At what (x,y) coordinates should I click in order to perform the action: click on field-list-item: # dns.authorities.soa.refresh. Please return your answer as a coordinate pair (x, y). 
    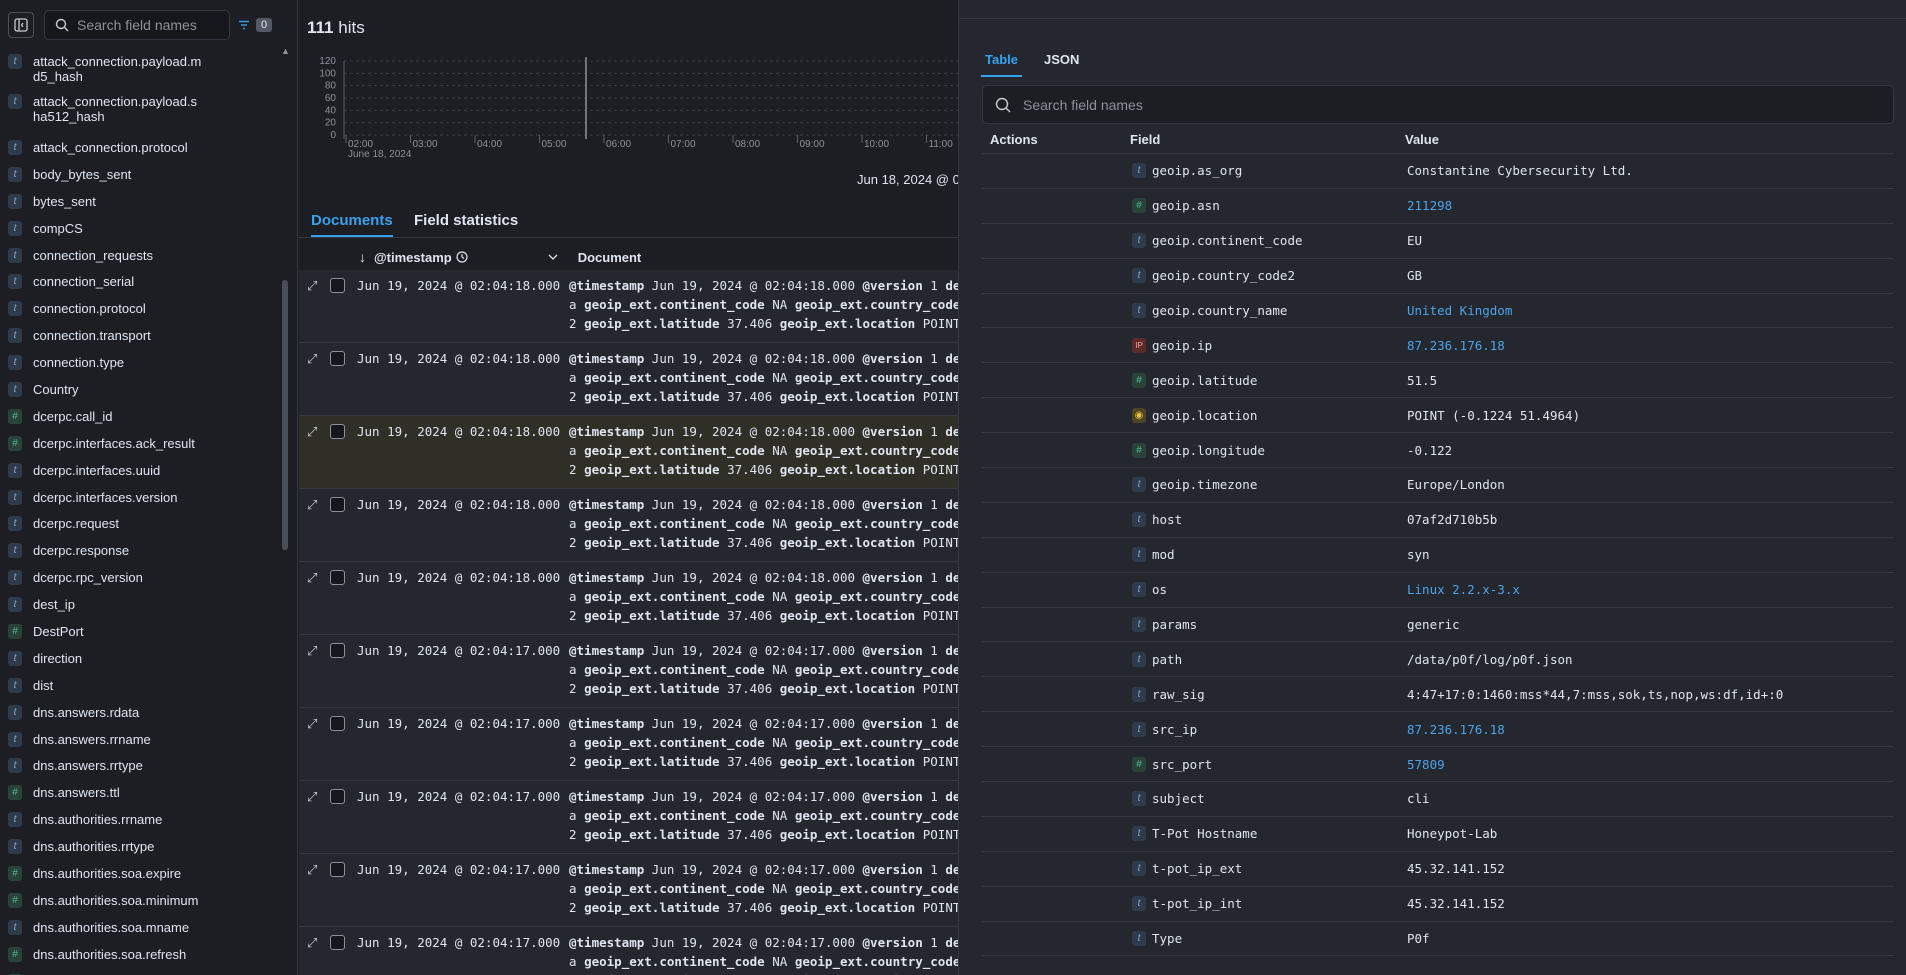
    Looking at the image, I should click on (140, 954).